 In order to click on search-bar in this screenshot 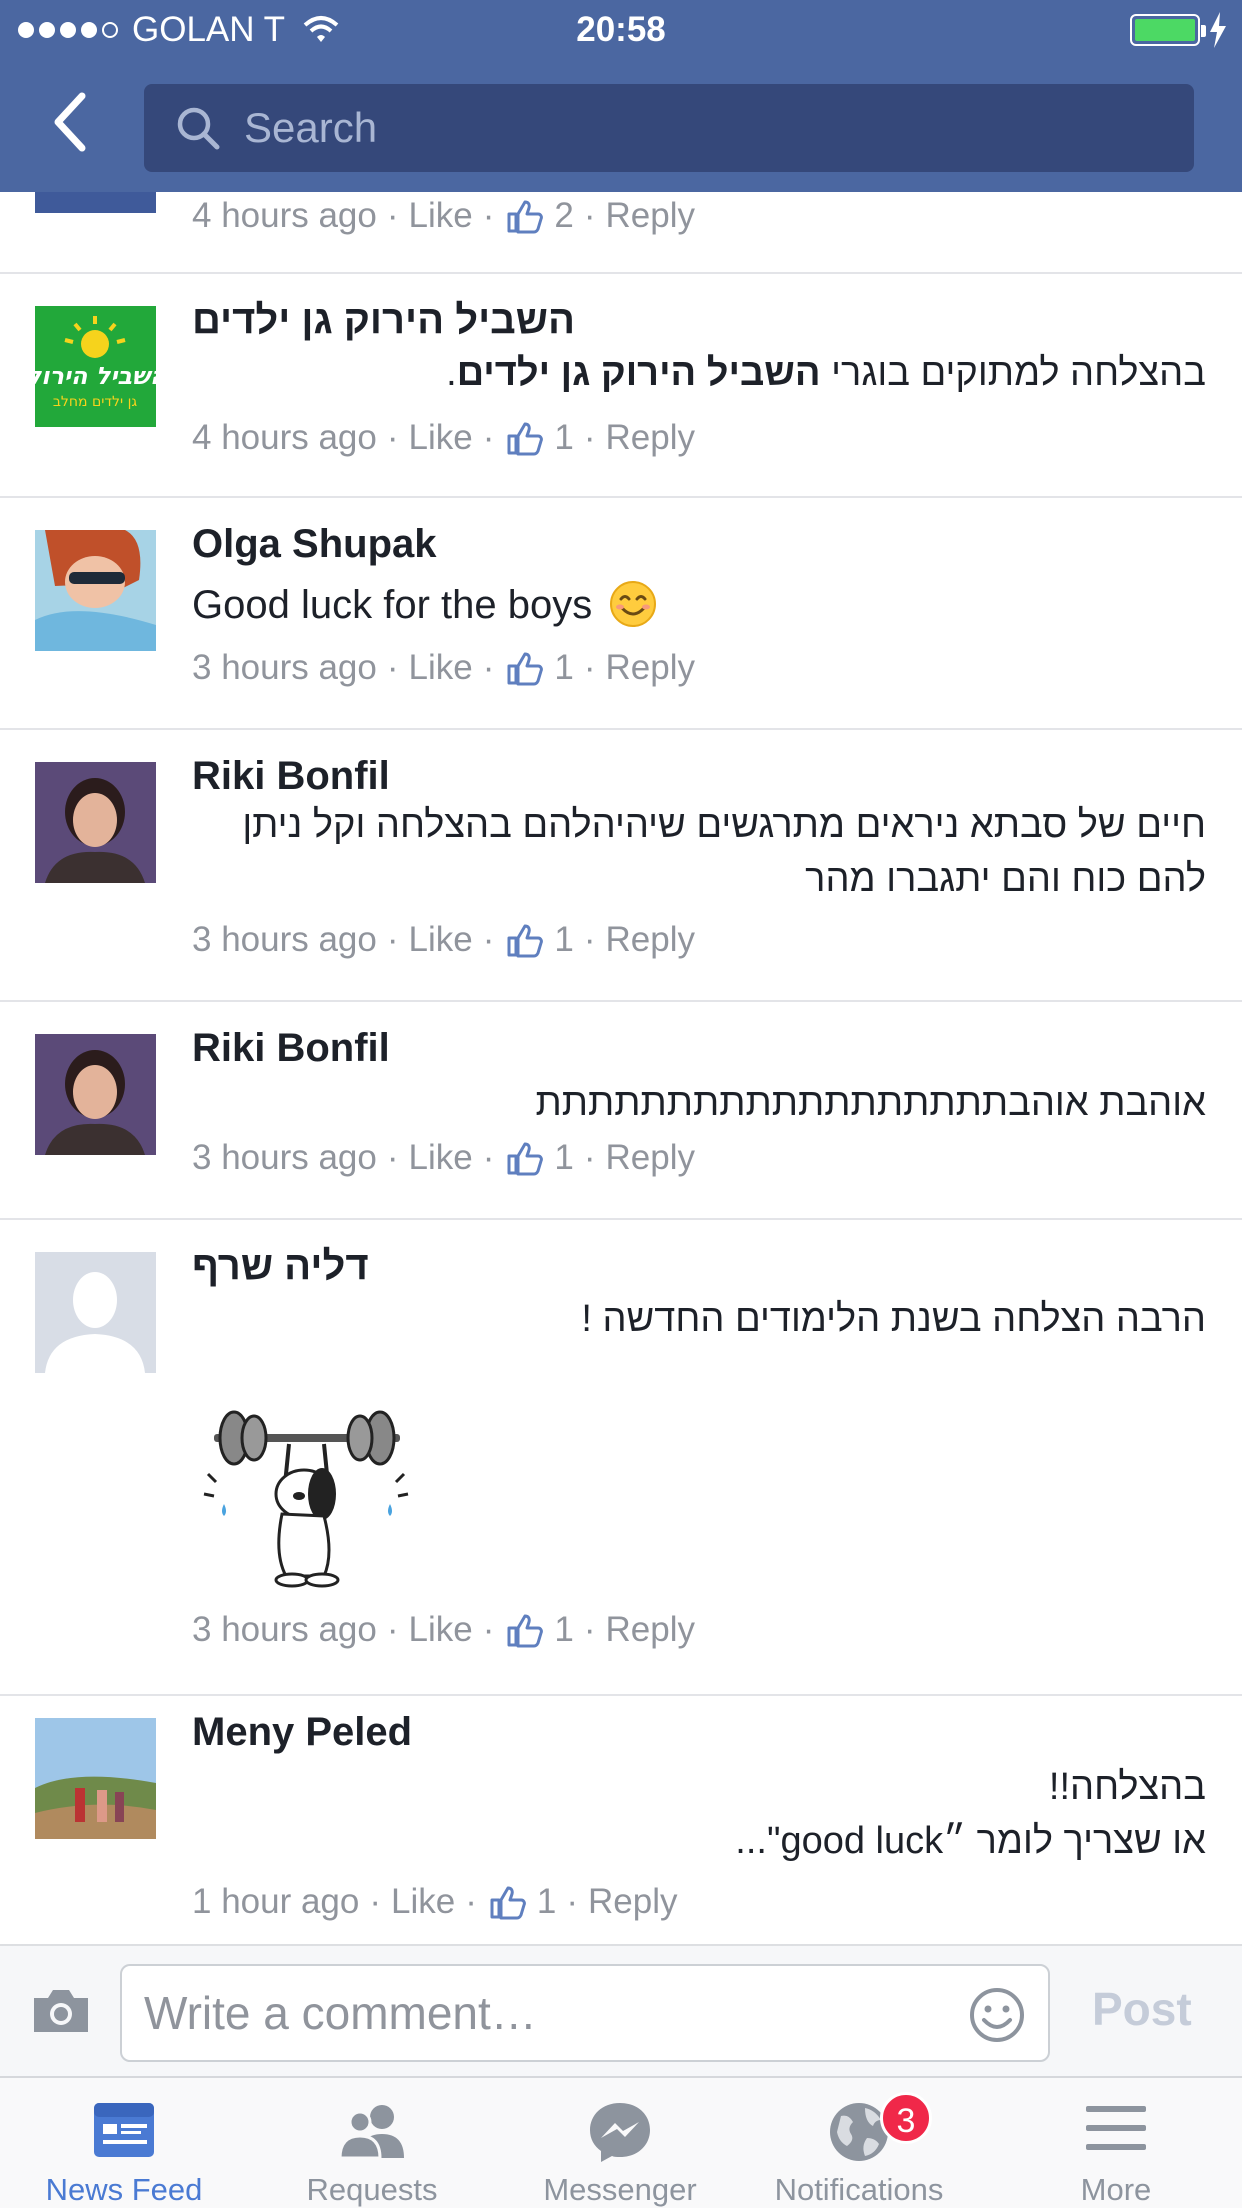, I will do `click(669, 128)`.